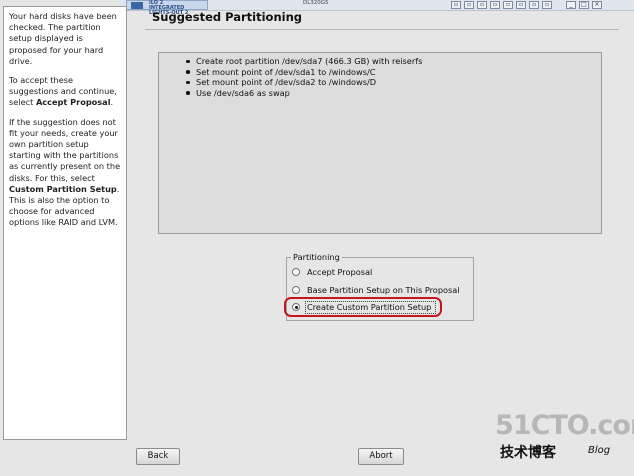 Image resolution: width=634 pixels, height=476 pixels. I want to click on watermark-subtitle: 技术博客, so click(528, 453).